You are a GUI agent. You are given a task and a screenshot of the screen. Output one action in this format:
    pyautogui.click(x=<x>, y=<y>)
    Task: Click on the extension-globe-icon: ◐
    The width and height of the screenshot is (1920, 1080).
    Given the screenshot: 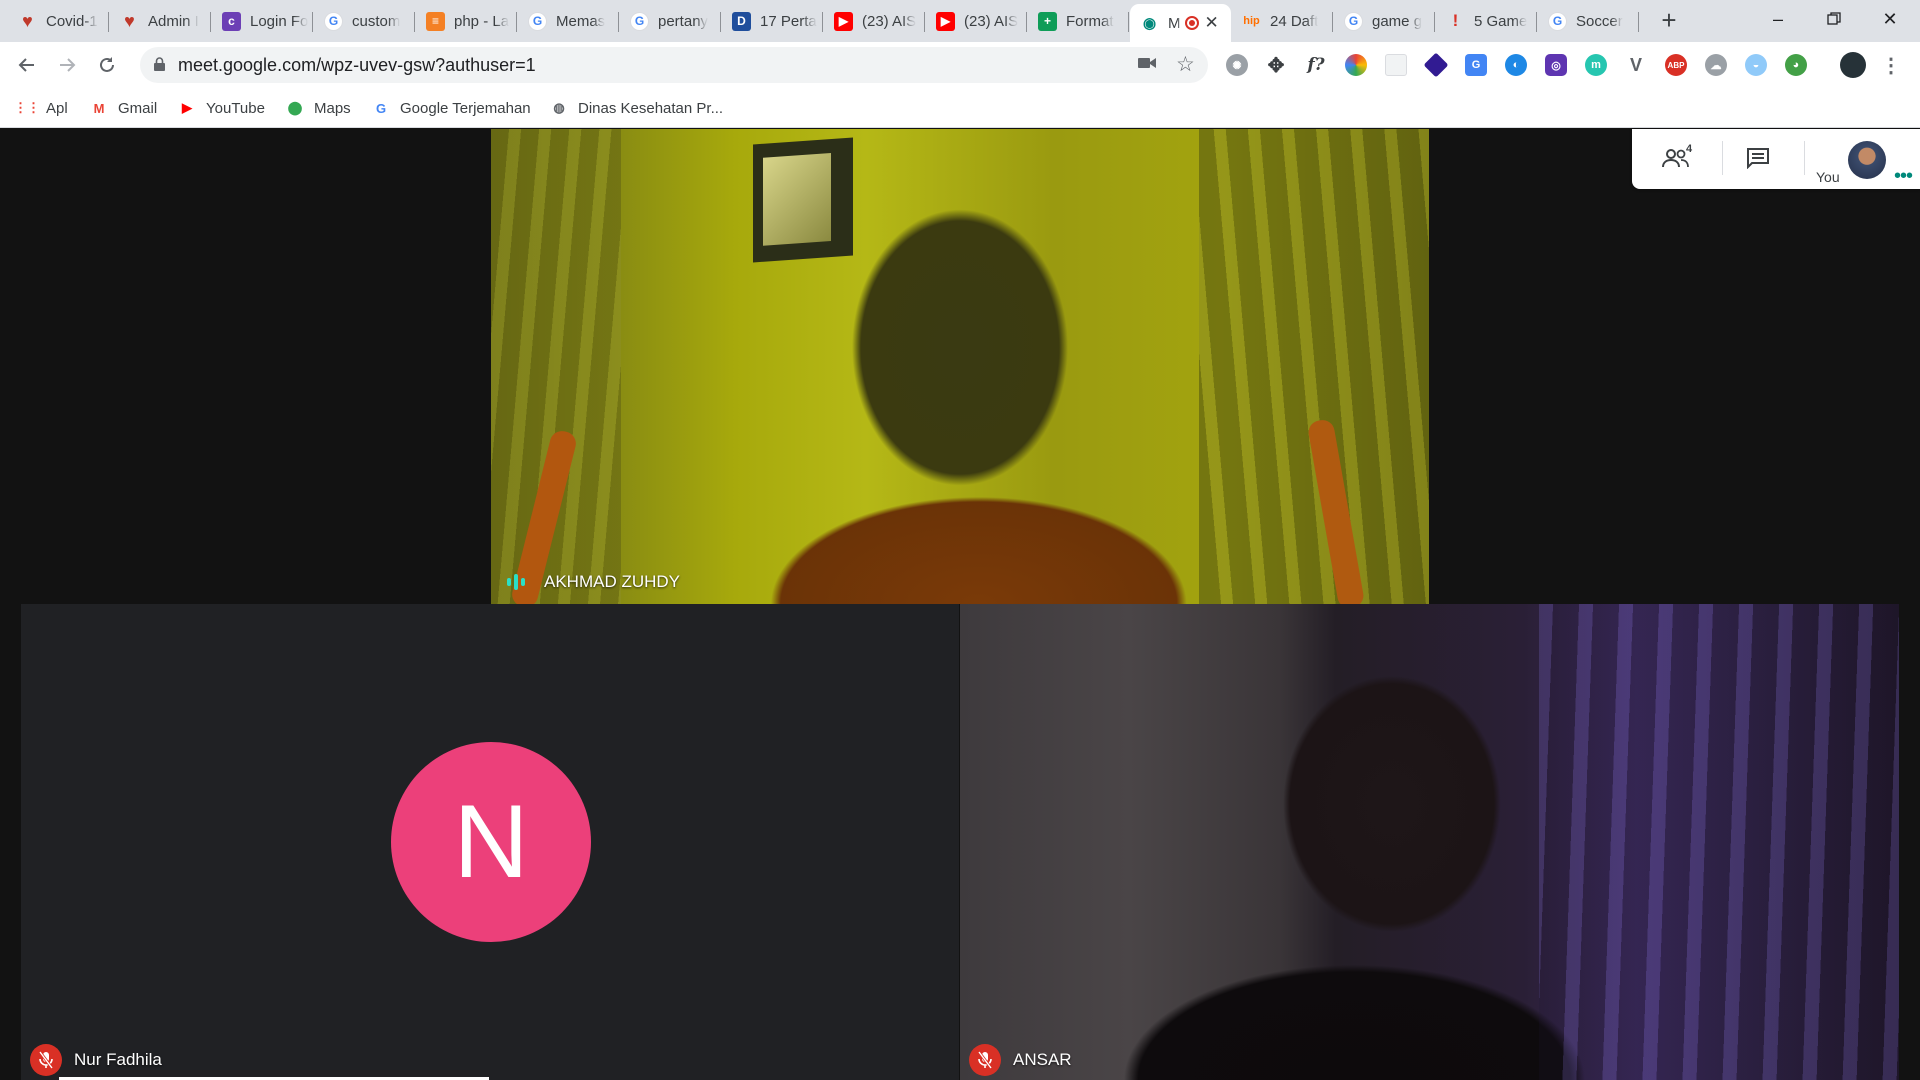 What is the action you would take?
    pyautogui.click(x=1516, y=65)
    